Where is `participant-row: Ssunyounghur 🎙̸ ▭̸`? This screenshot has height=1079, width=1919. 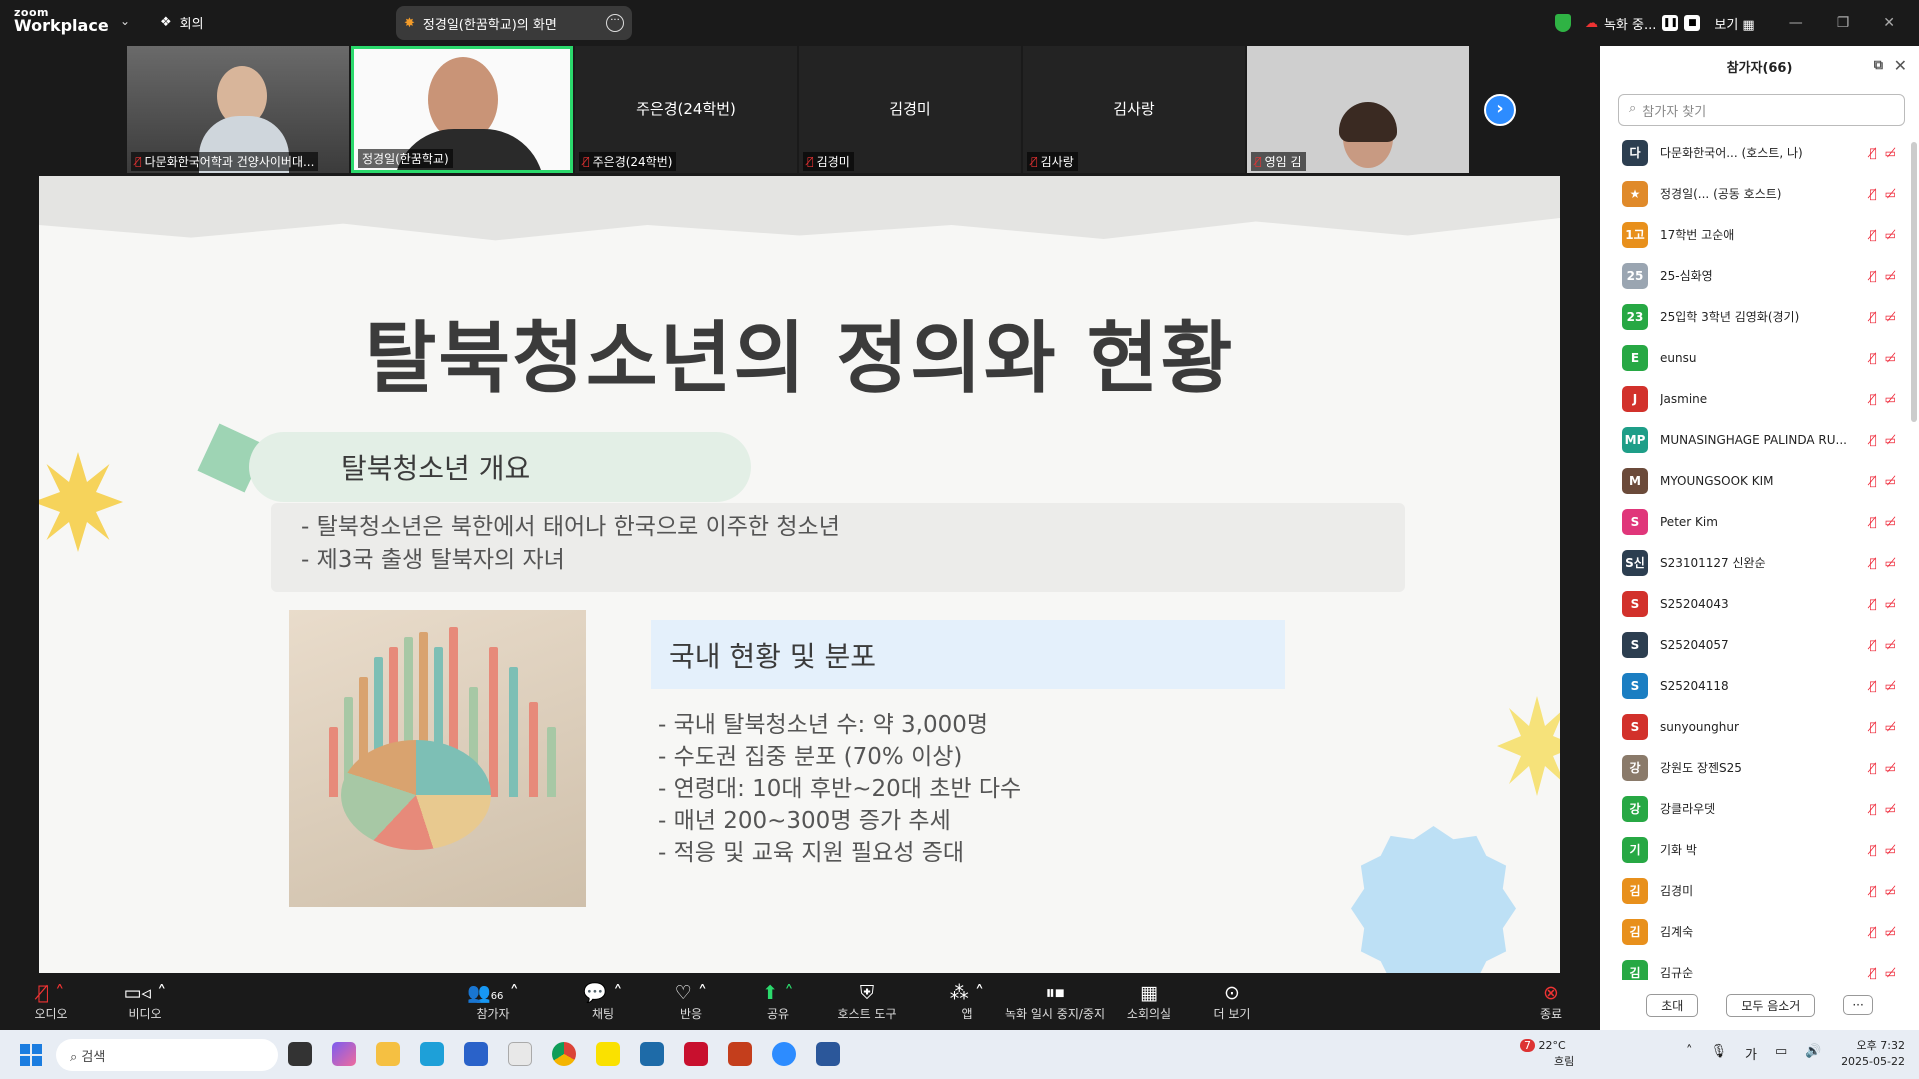
participant-row: Ssunyounghur 🎙̸ ▭̸ is located at coordinates (1759, 726).